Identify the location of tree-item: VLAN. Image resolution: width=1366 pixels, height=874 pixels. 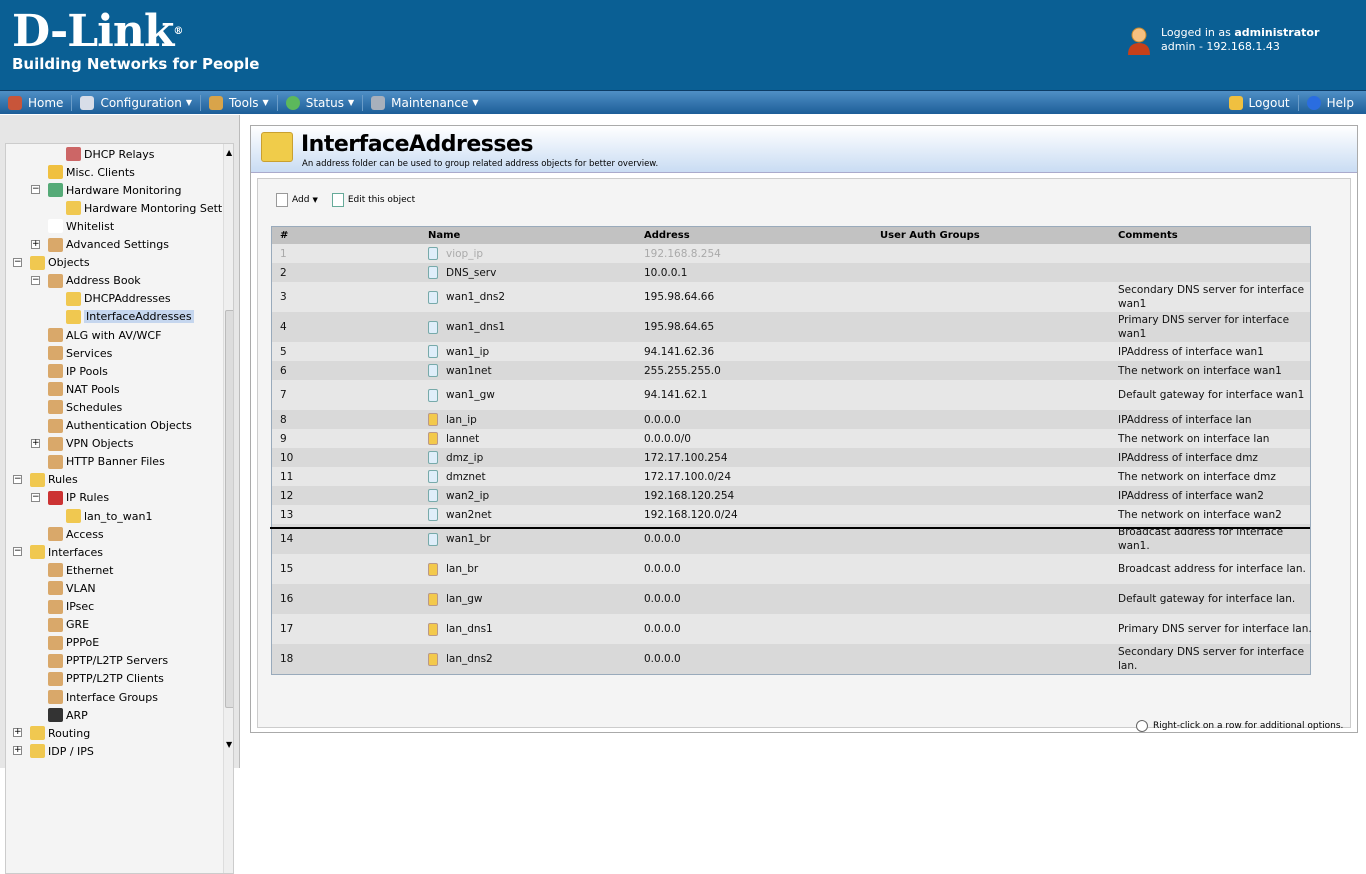
(72, 588).